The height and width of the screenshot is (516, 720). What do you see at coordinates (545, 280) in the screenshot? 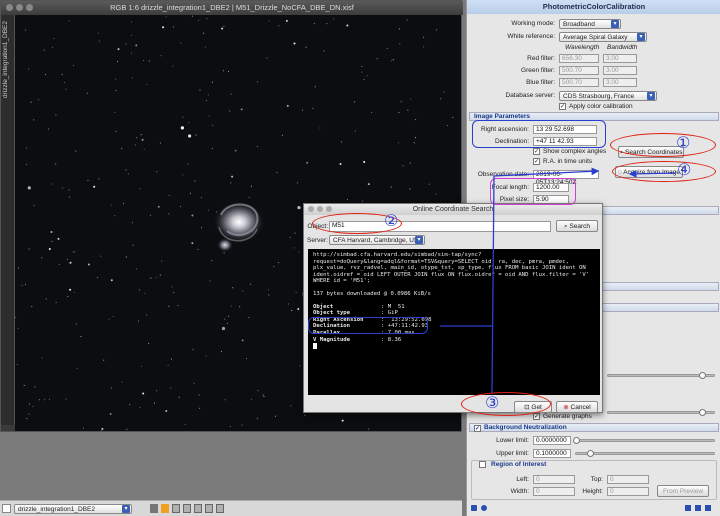
I see `get-to-date-arrow` at bounding box center [545, 280].